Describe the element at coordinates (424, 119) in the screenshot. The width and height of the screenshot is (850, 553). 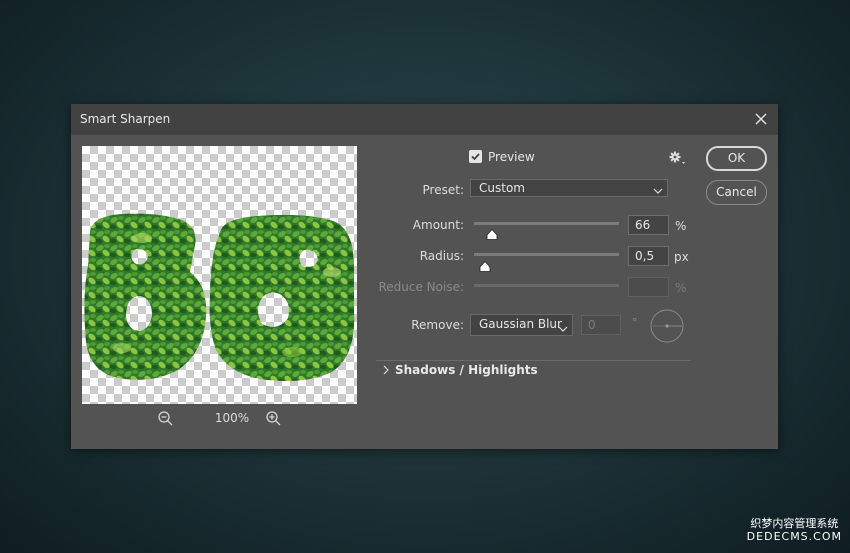
I see `dialog-titlebar: Smart Sharpen` at that location.